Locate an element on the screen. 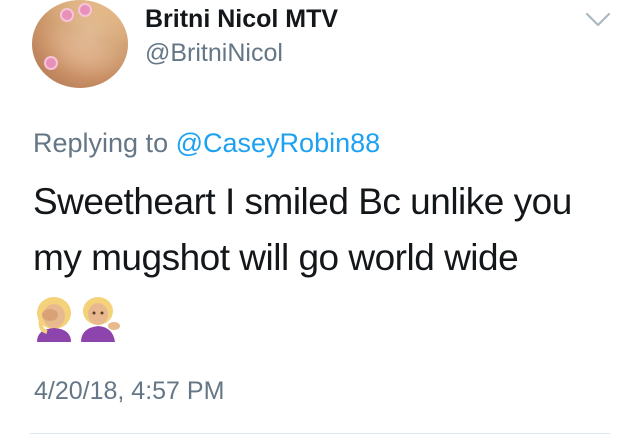 This screenshot has width=640, height=443. user-handle: @BritniNicol is located at coordinates (214, 53).